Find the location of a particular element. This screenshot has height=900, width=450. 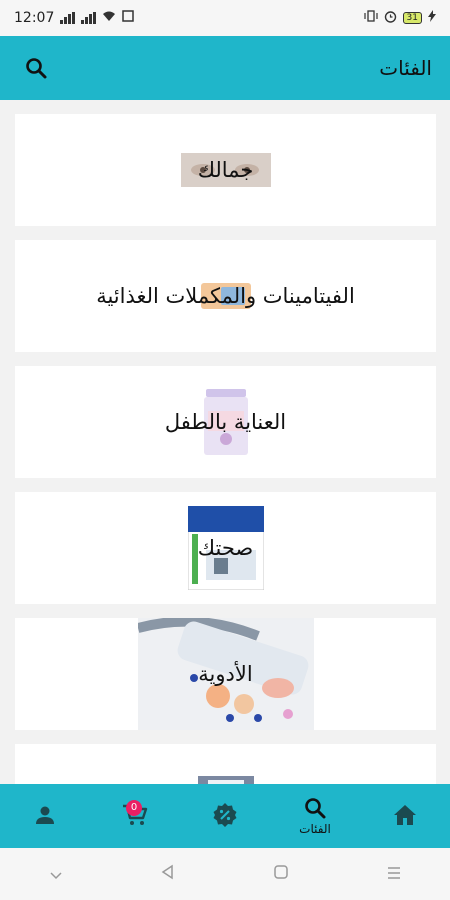

category-name: العناية بالطفل is located at coordinates (225, 422).